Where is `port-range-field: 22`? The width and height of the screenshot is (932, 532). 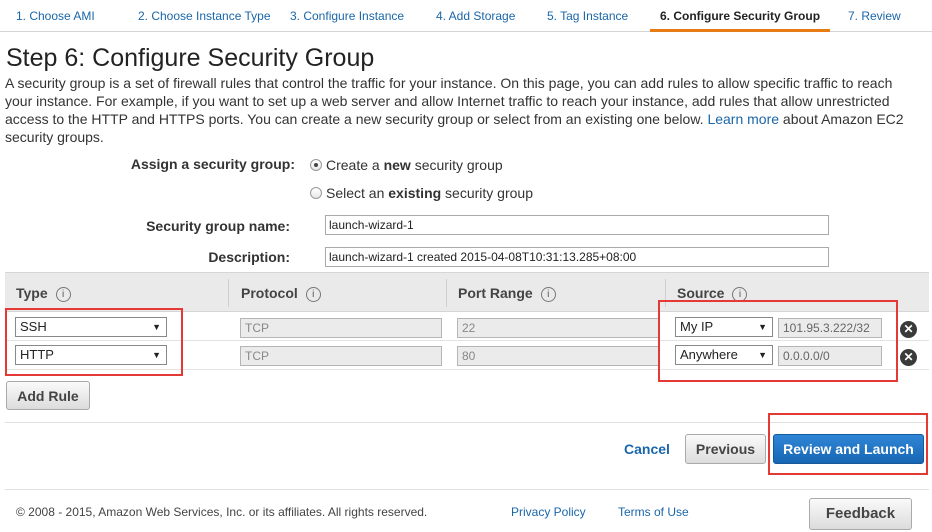
port-range-field: 22 is located at coordinates (558, 328).